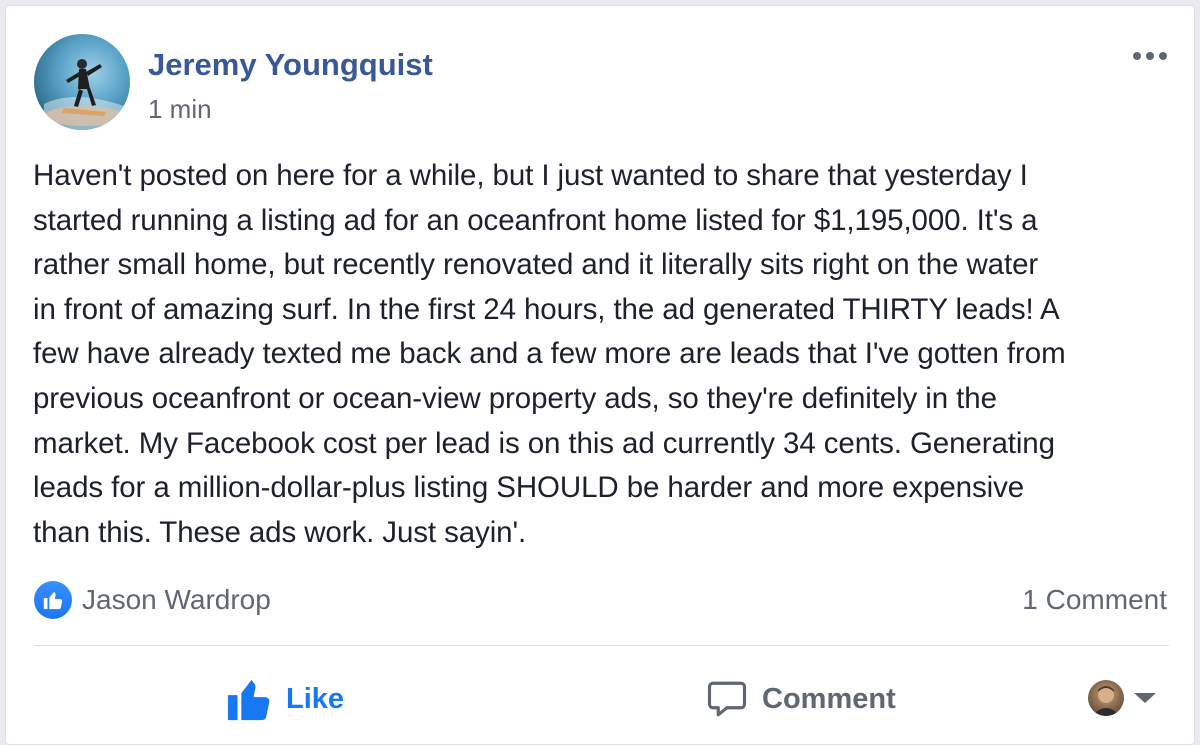 The height and width of the screenshot is (745, 1200). What do you see at coordinates (290, 65) in the screenshot?
I see `author-name: Jeremy Youngquist` at bounding box center [290, 65].